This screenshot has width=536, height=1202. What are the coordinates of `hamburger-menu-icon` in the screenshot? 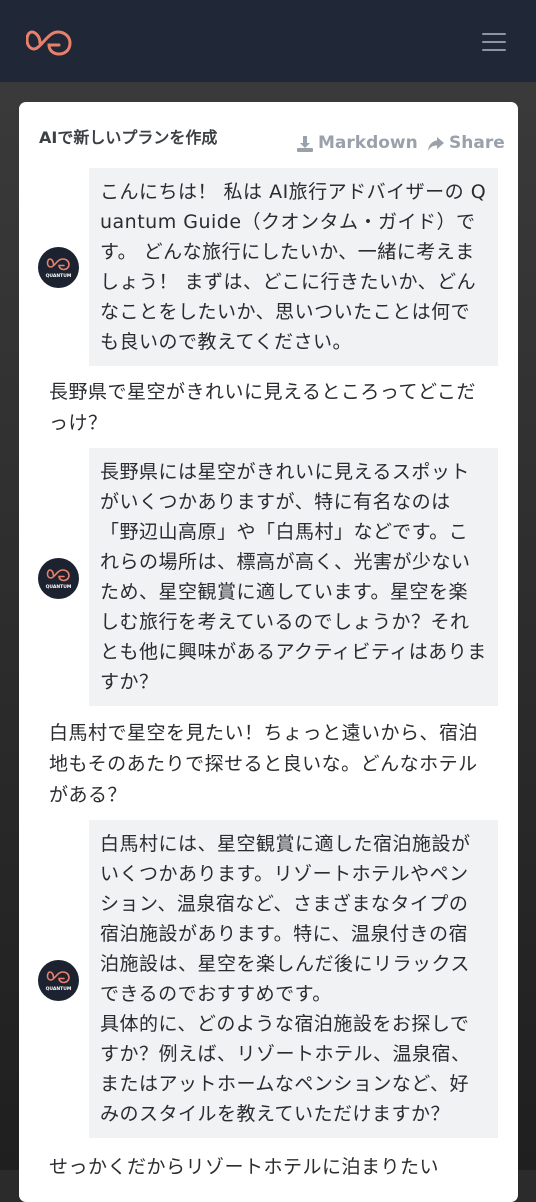 It's located at (494, 42).